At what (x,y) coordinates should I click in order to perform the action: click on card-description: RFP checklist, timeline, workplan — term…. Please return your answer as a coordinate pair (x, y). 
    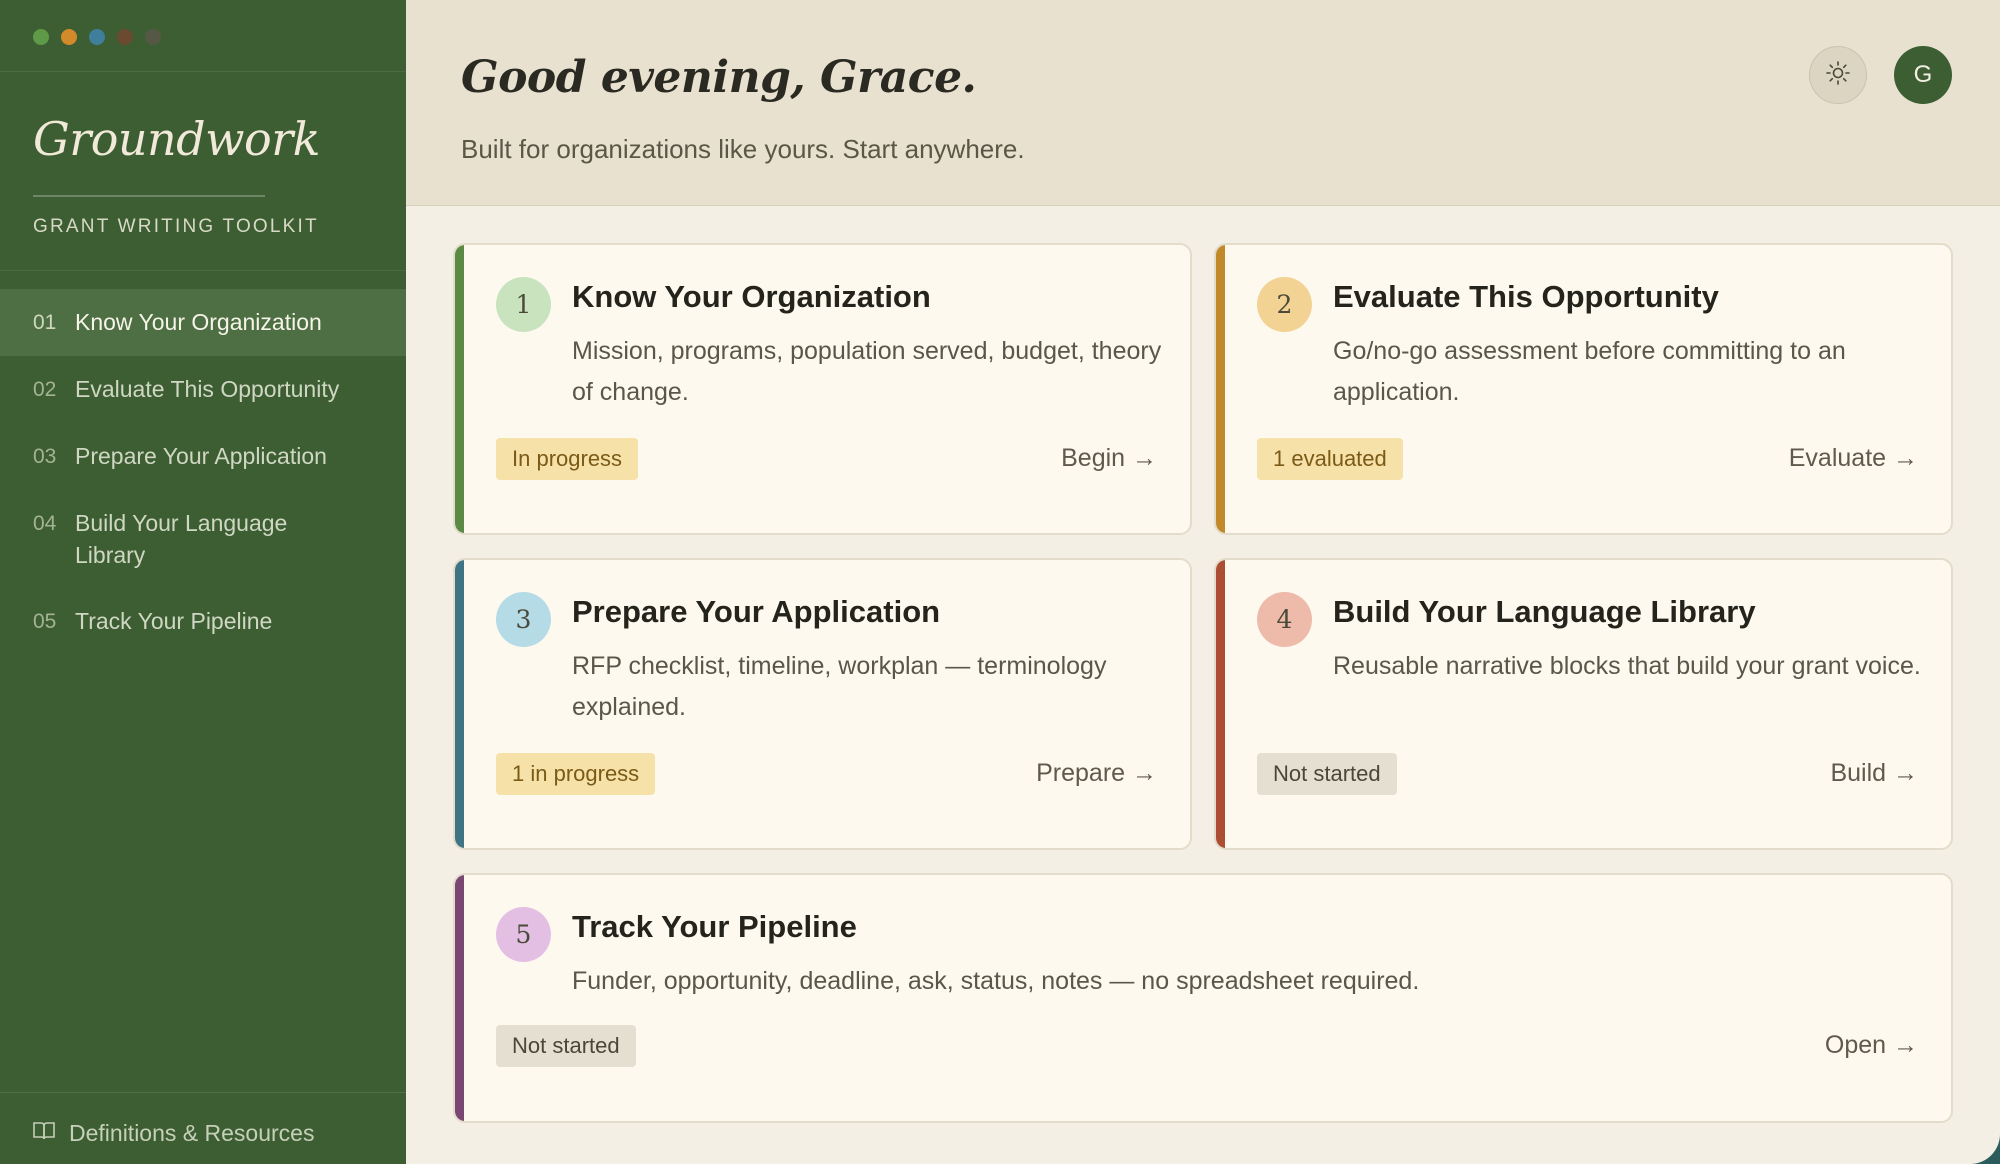
    Looking at the image, I should click on (839, 686).